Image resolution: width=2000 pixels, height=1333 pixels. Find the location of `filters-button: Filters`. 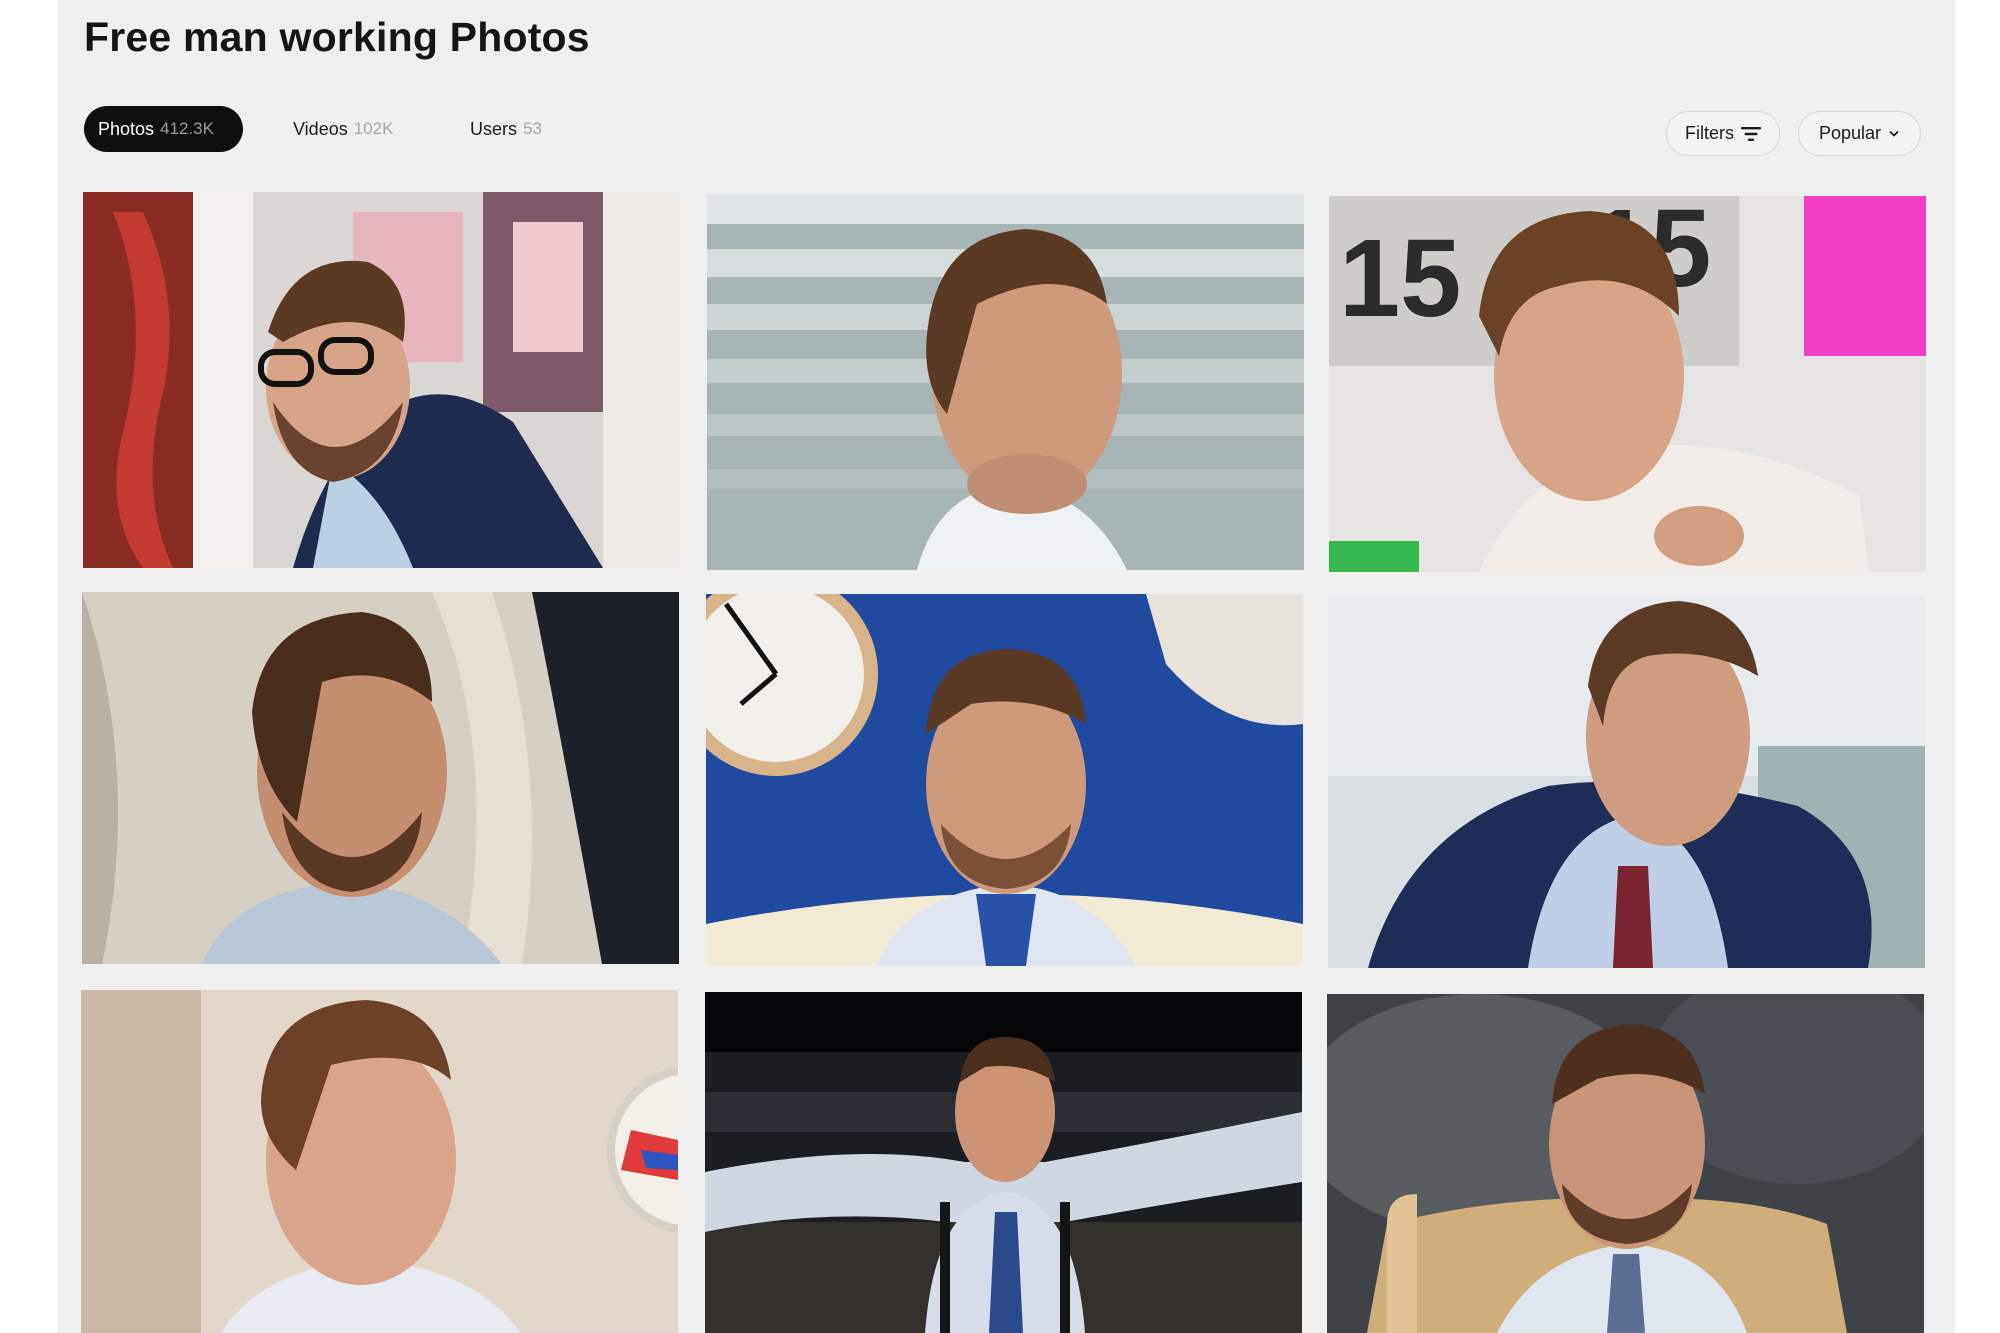

filters-button: Filters is located at coordinates (1723, 133).